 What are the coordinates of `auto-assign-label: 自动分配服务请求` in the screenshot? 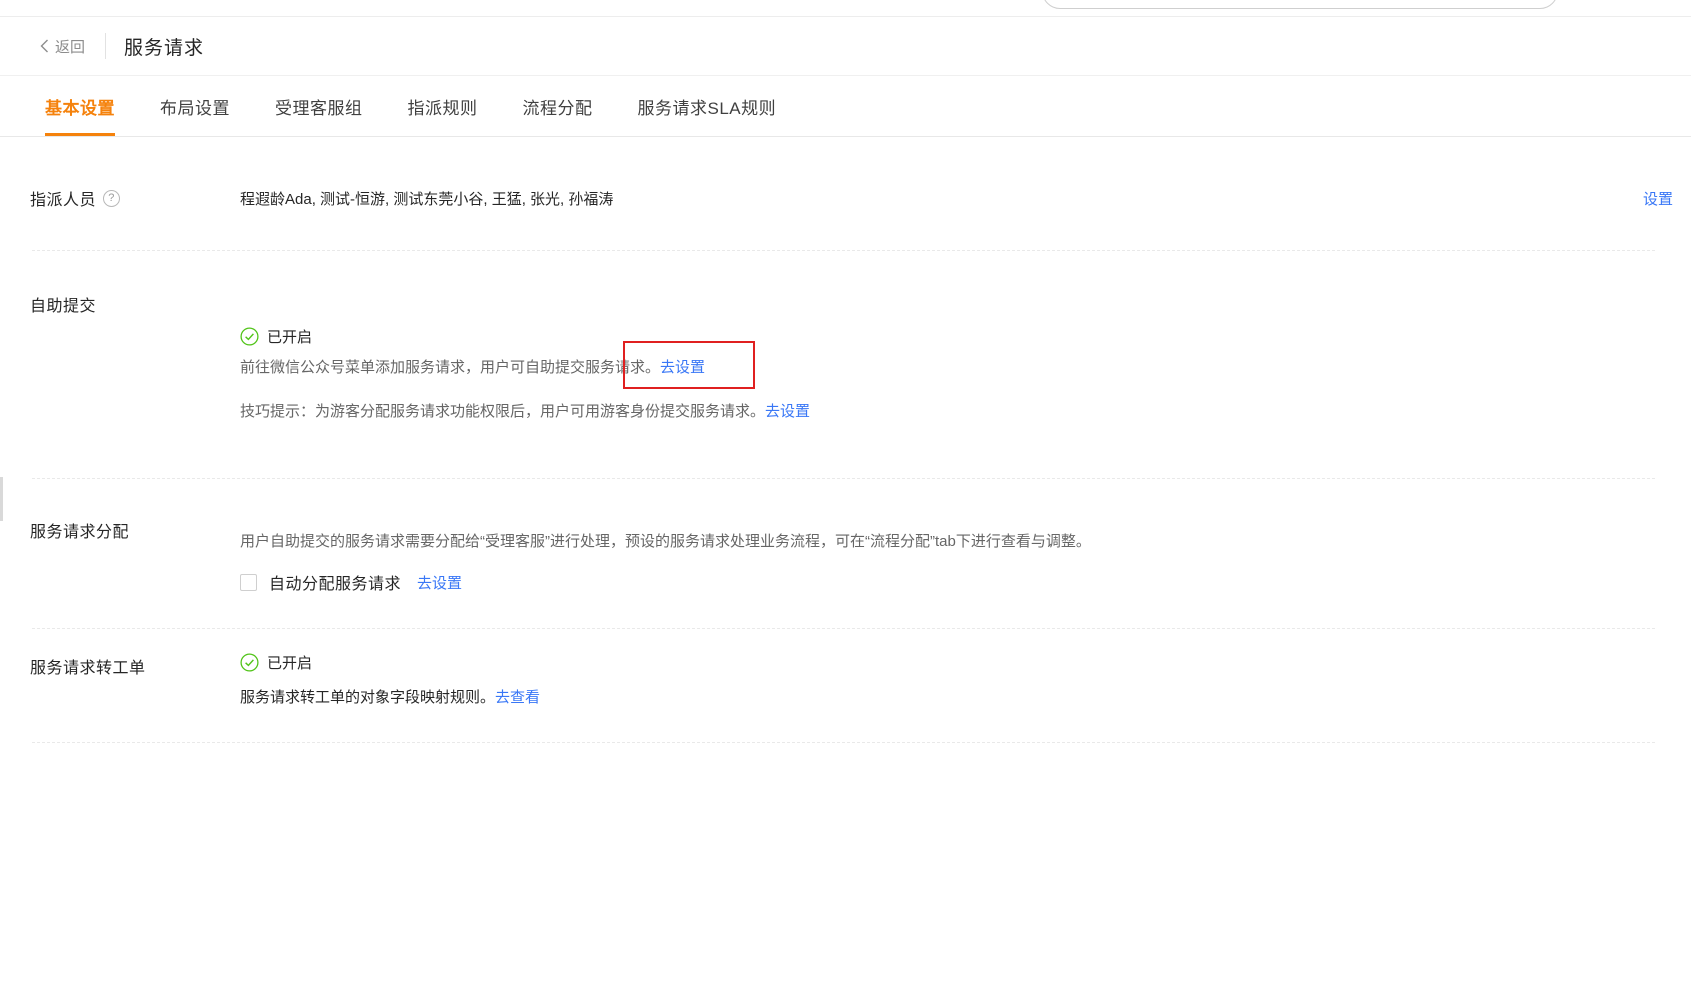 It's located at (335, 584).